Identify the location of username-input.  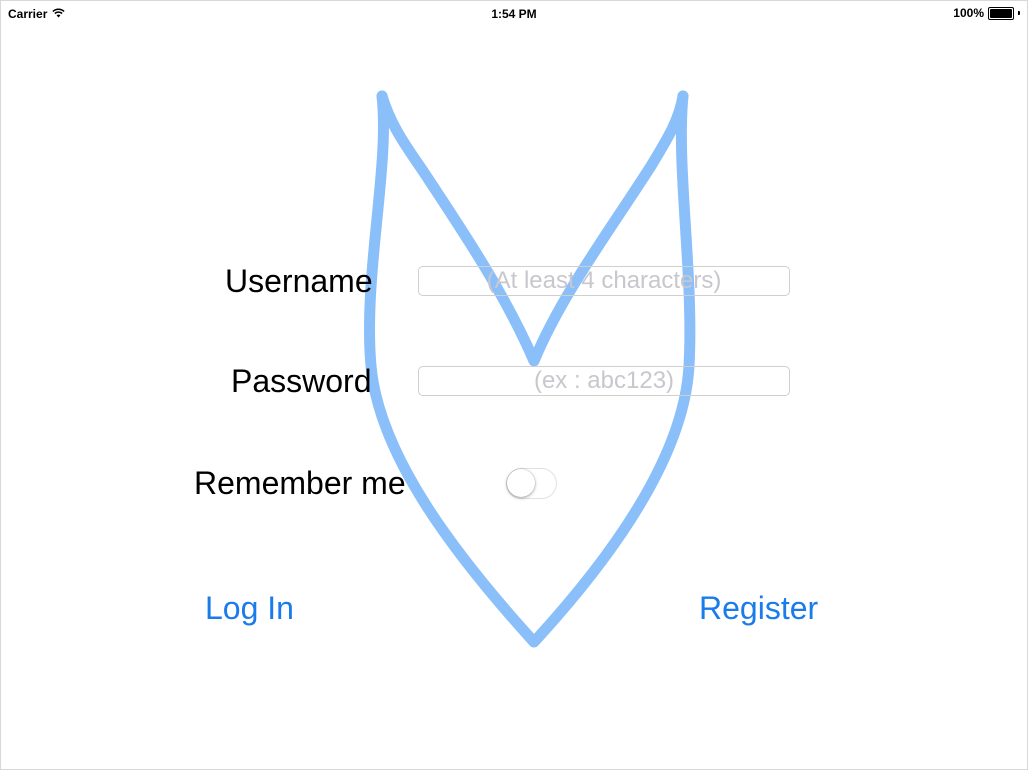
(604, 281).